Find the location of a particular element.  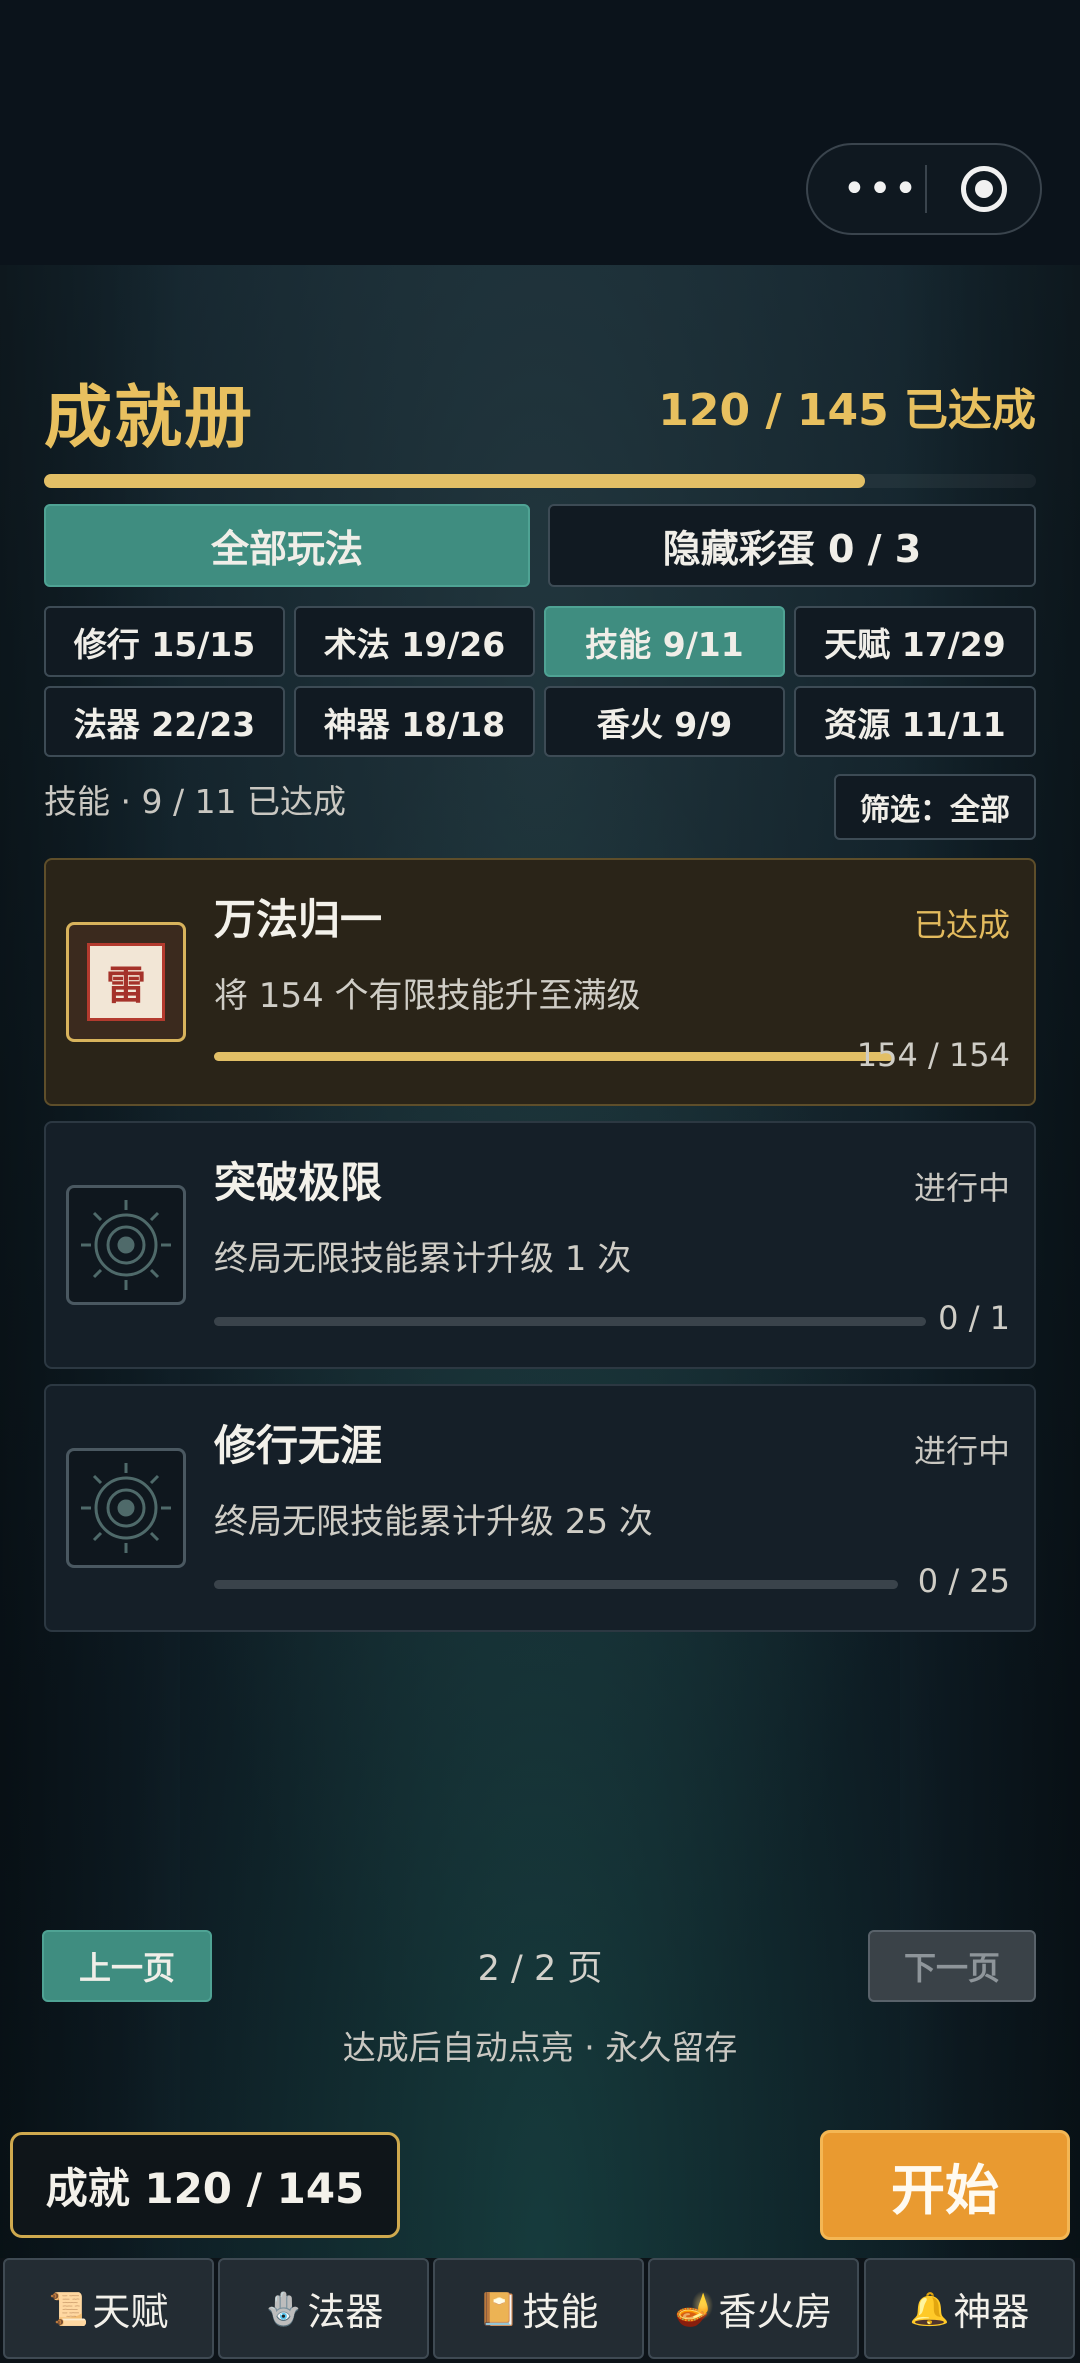

page-title: 成就册 is located at coordinates (149, 418).